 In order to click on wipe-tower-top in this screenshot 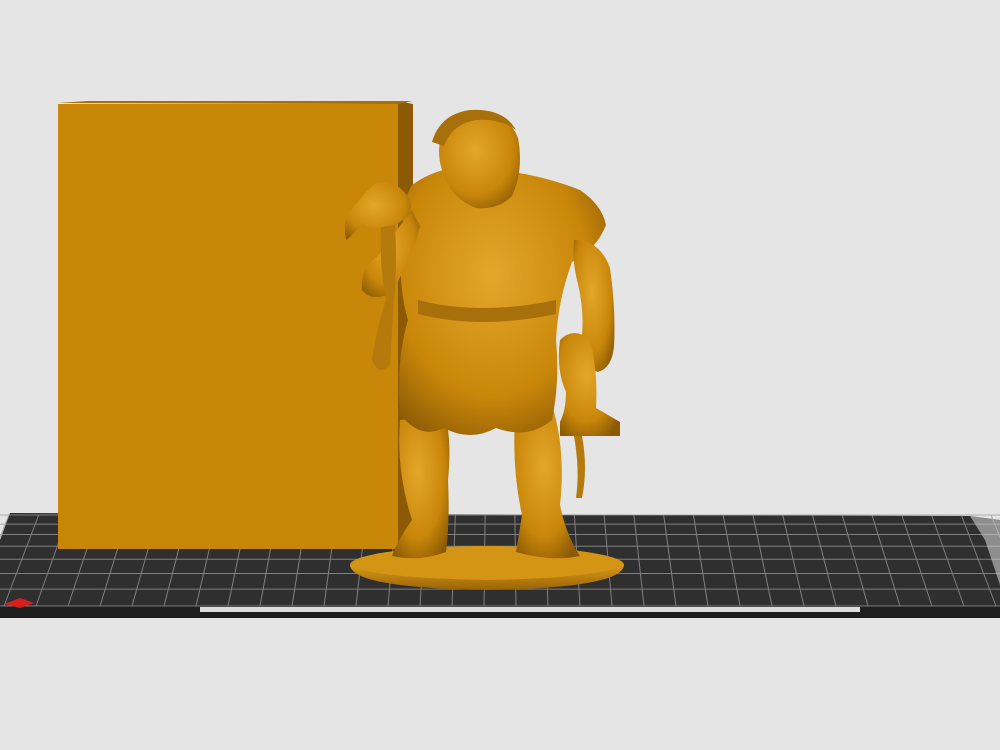, I will do `click(235, 102)`.